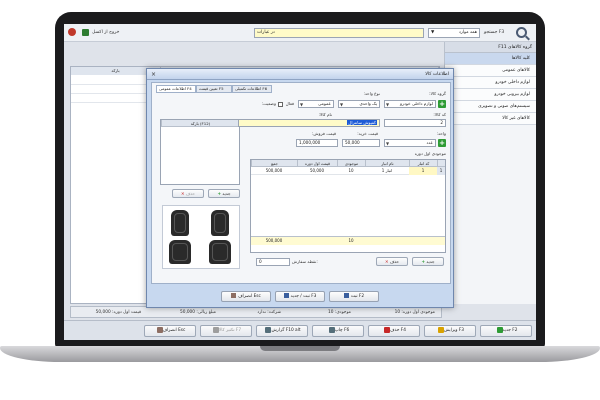 This screenshot has width=600, height=400. Describe the element at coordinates (490, 71) in the screenshot. I see `sidebar-item-general: کالاهای عمومی` at that location.